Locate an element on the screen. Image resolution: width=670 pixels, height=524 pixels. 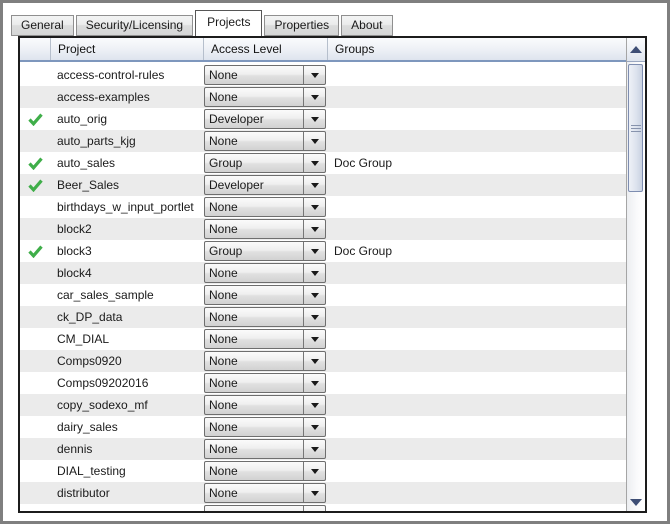
project-name: dairy_sales is located at coordinates (126, 427).